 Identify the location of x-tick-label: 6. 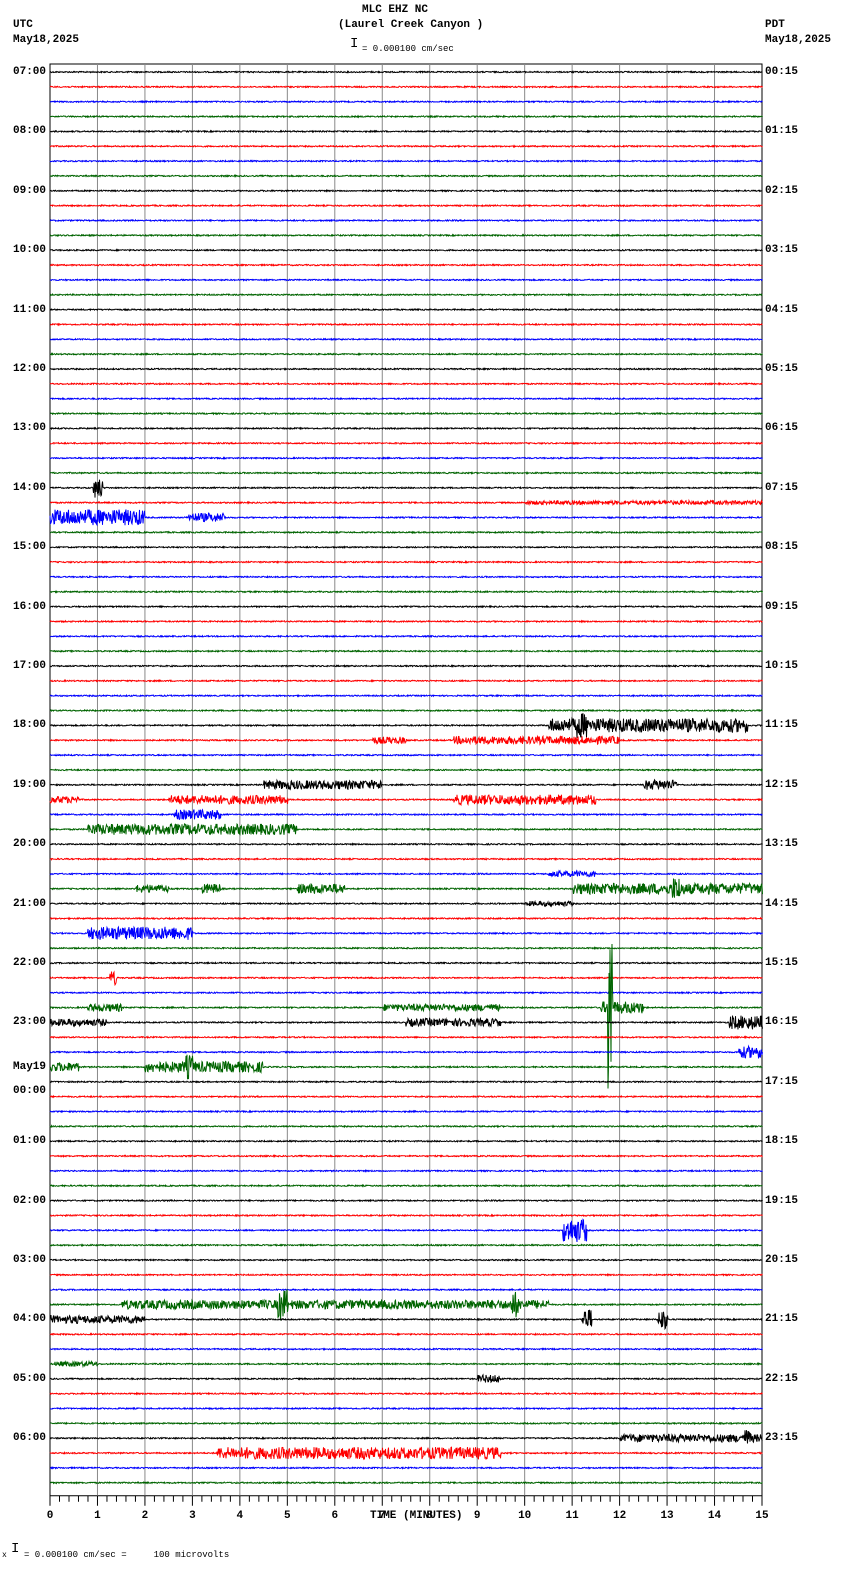
(334, 1516).